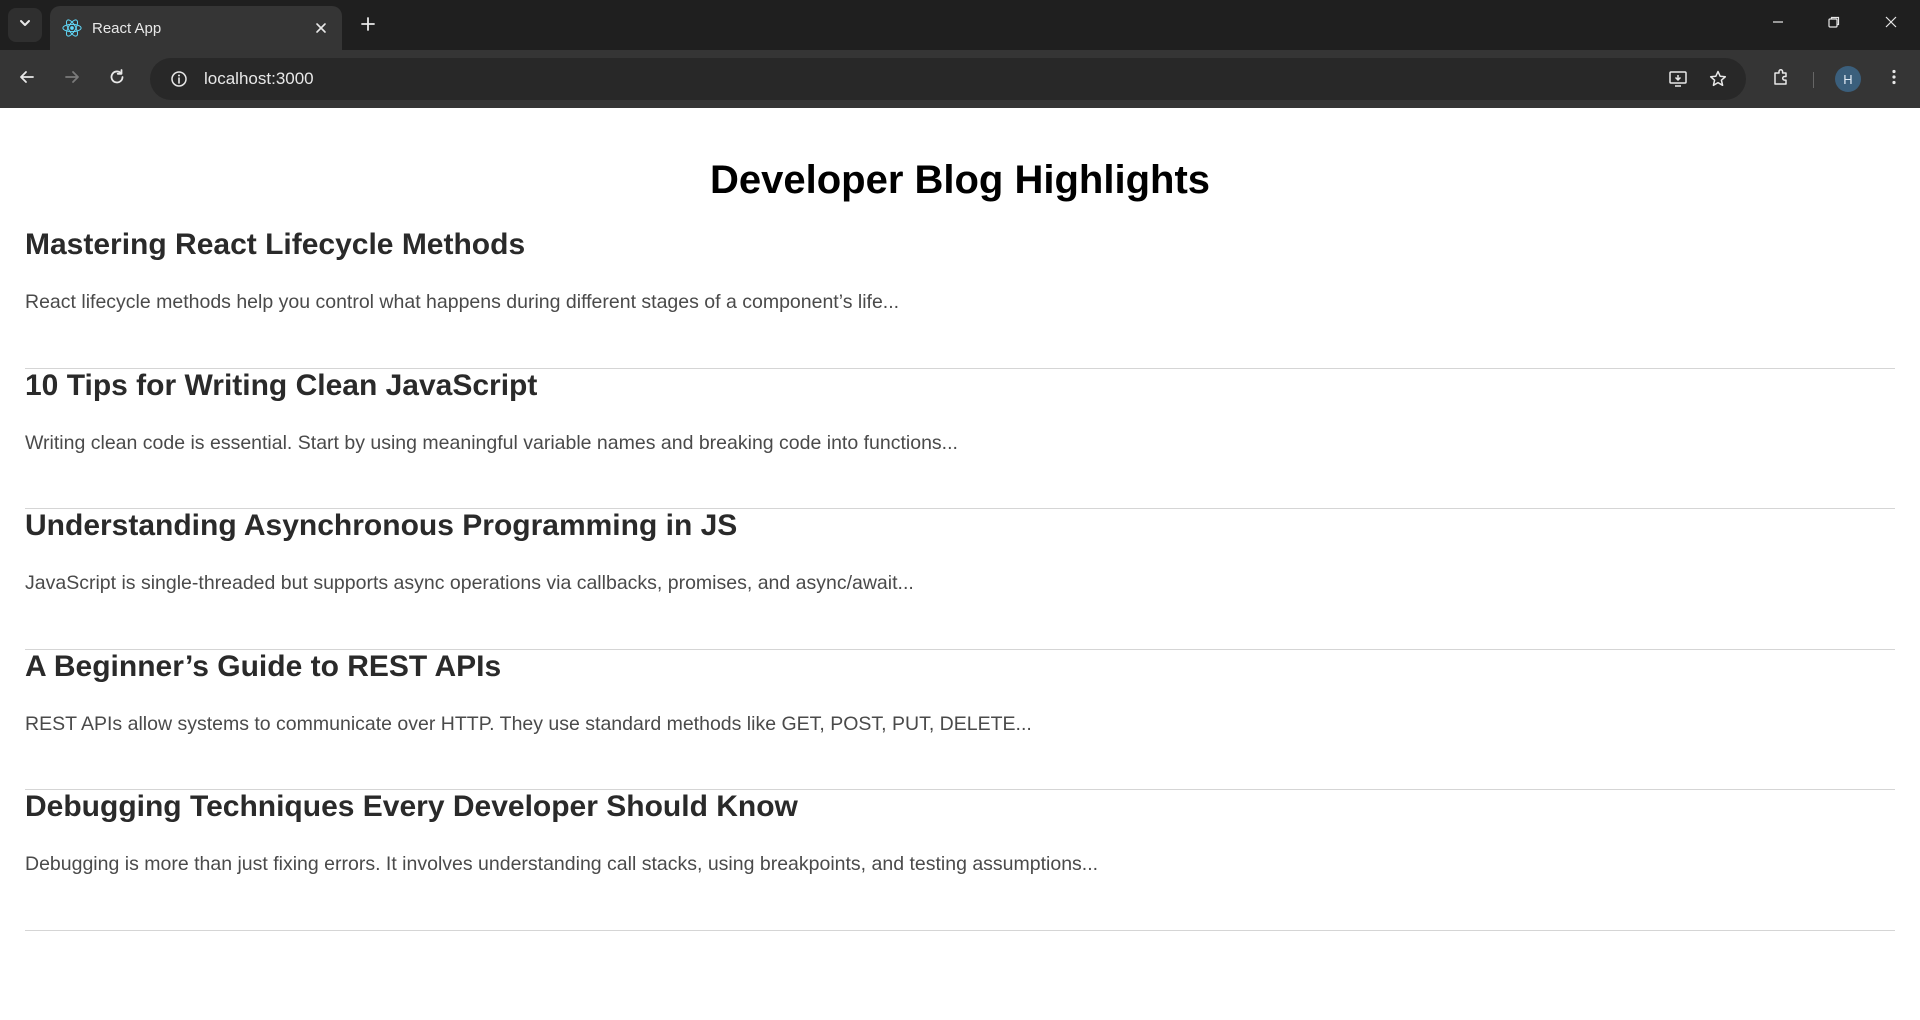  I want to click on reload-button, so click(117, 79).